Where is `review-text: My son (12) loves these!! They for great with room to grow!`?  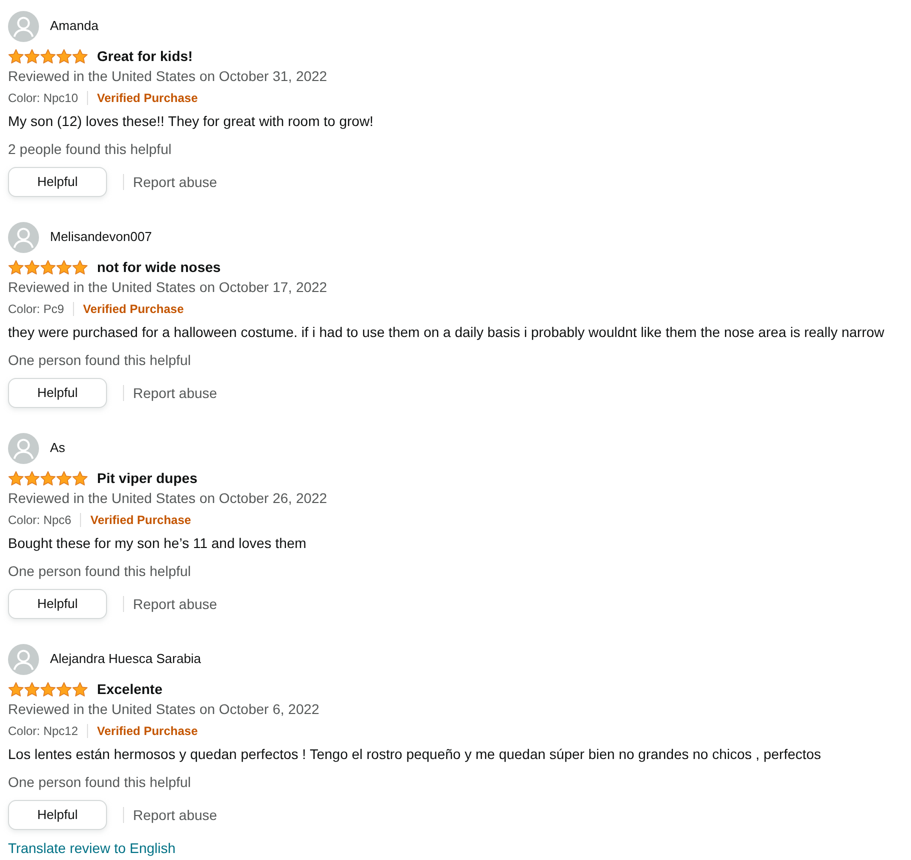
review-text: My son (12) loves these!! They for great with room to grow! is located at coordinates (191, 121).